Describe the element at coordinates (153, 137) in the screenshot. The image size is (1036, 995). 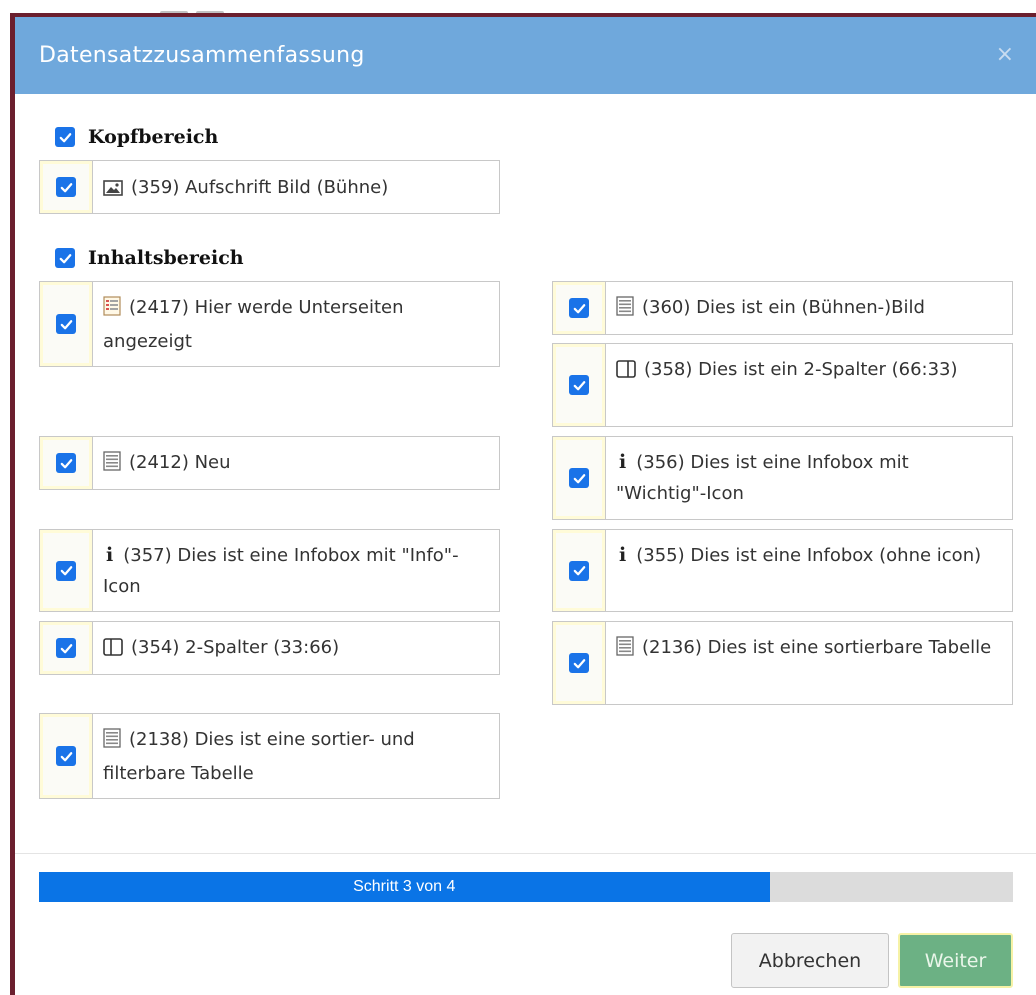
I see `section-header-label: Kopfbereich` at that location.